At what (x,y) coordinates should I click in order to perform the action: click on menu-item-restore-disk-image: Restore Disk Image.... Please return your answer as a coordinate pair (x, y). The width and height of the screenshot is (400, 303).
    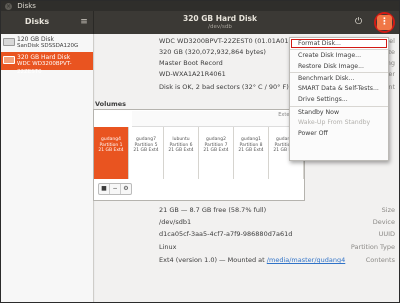
    Looking at the image, I should click on (339, 66).